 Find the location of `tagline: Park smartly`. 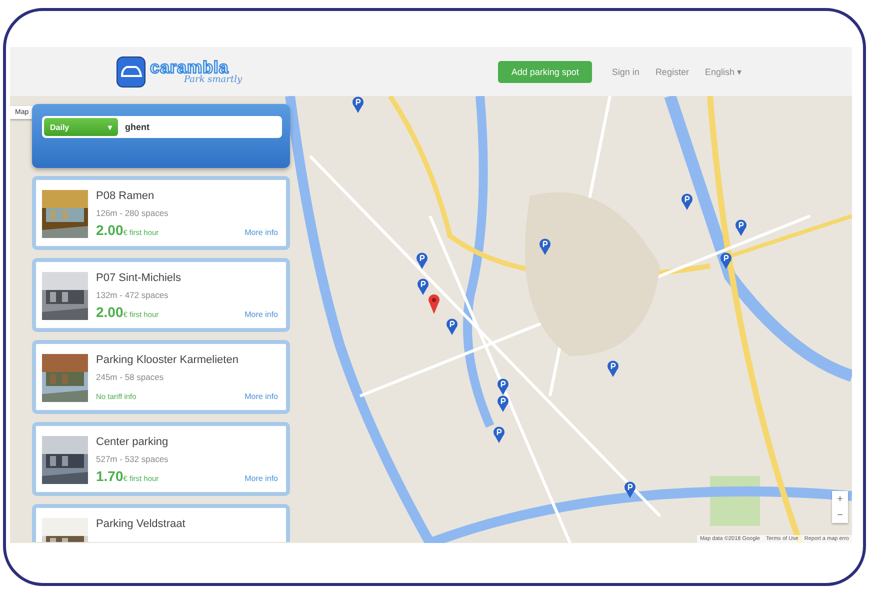

tagline: Park smartly is located at coordinates (213, 80).